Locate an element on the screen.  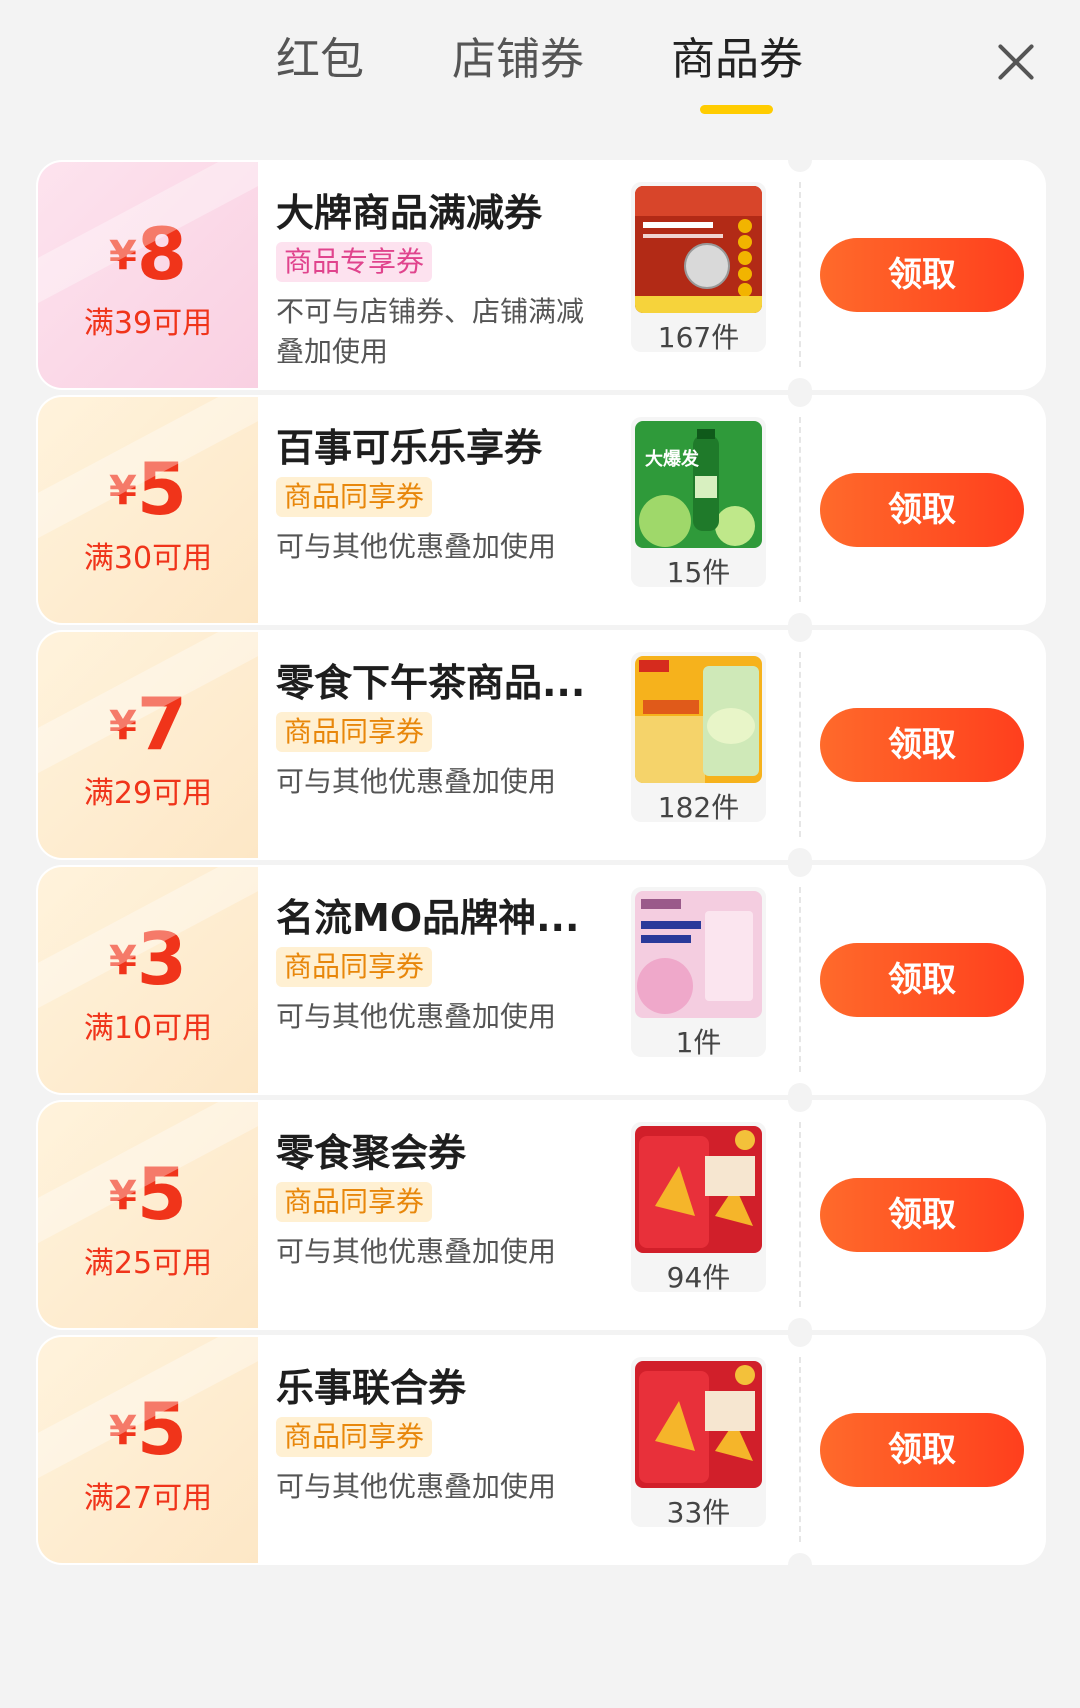
product-thumbnail: 大爆发 15件 is located at coordinates (698, 503).